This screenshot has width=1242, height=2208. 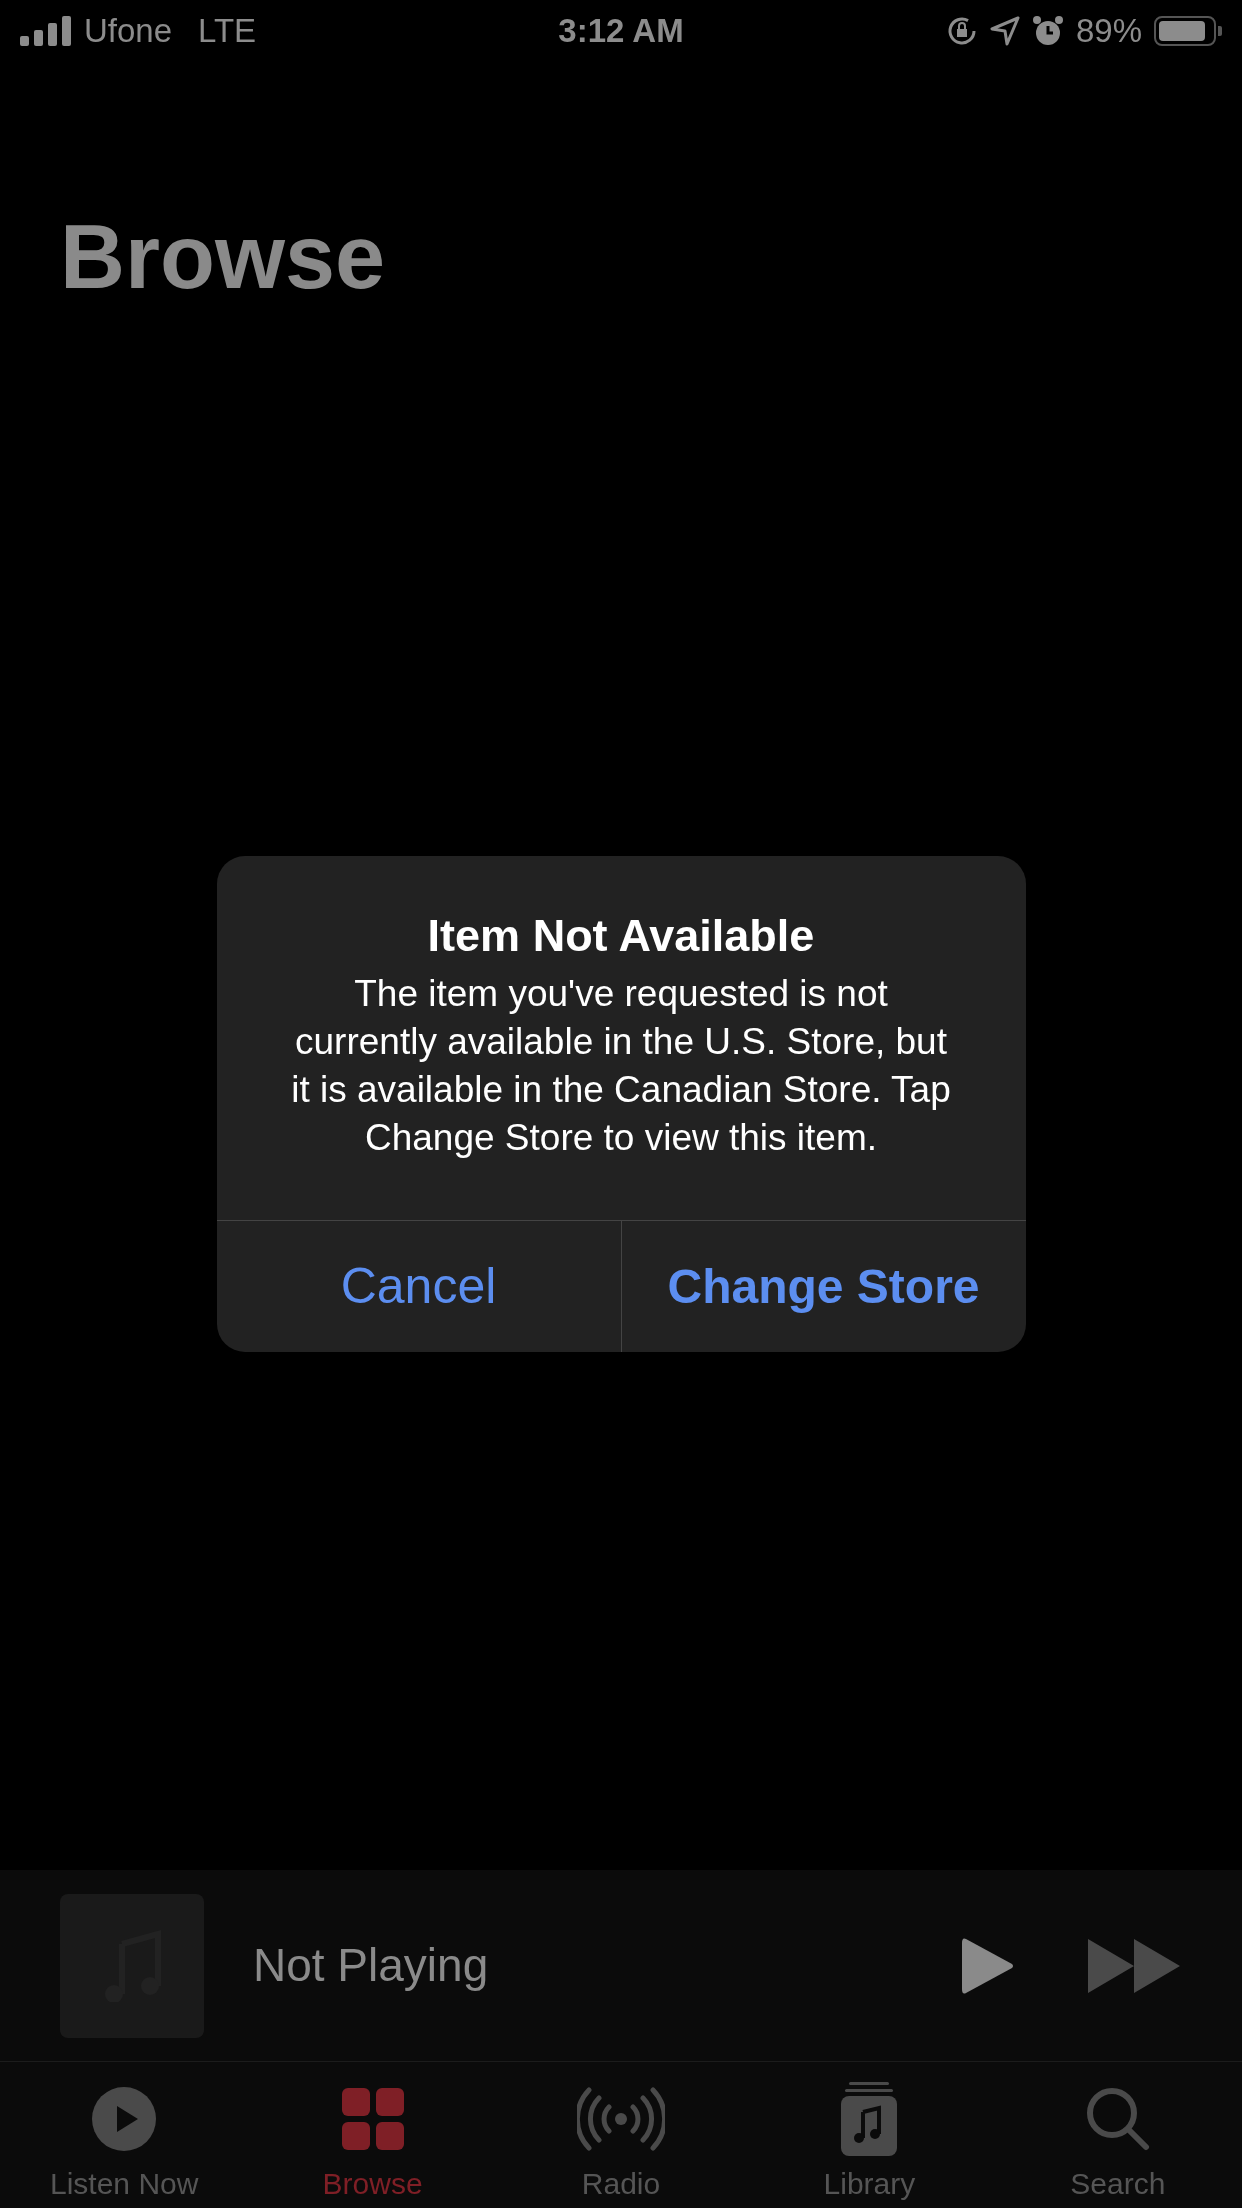 What do you see at coordinates (1047, 31) in the screenshot?
I see `alarm-clock-icon` at bounding box center [1047, 31].